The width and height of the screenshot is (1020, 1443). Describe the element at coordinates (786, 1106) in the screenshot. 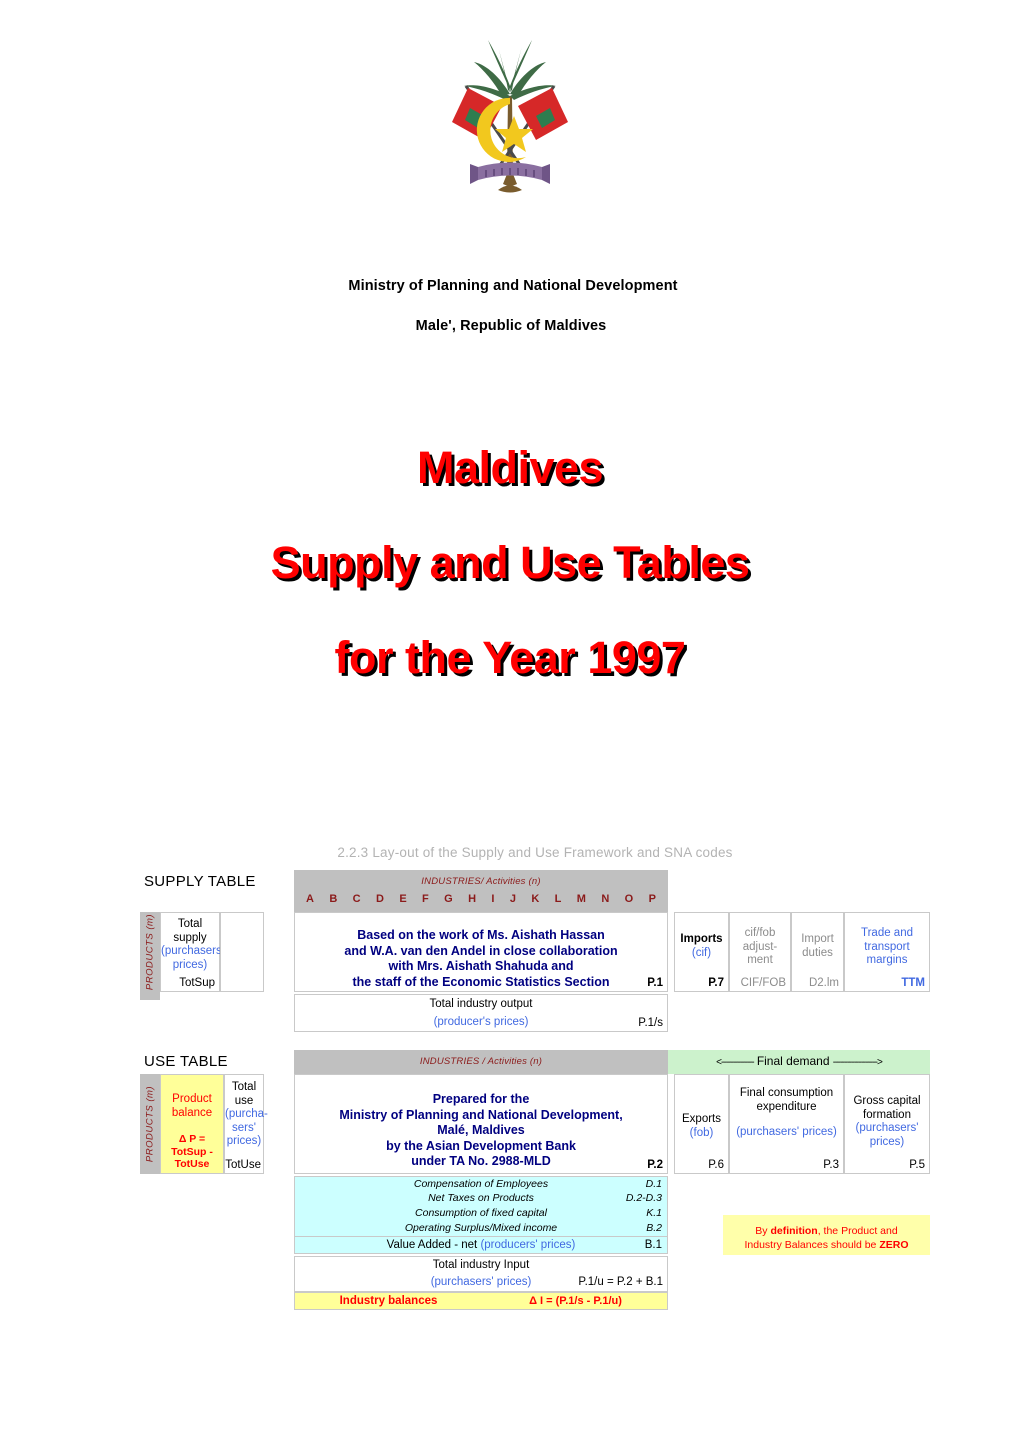

I see `final-consumption-l2: expenditure` at that location.